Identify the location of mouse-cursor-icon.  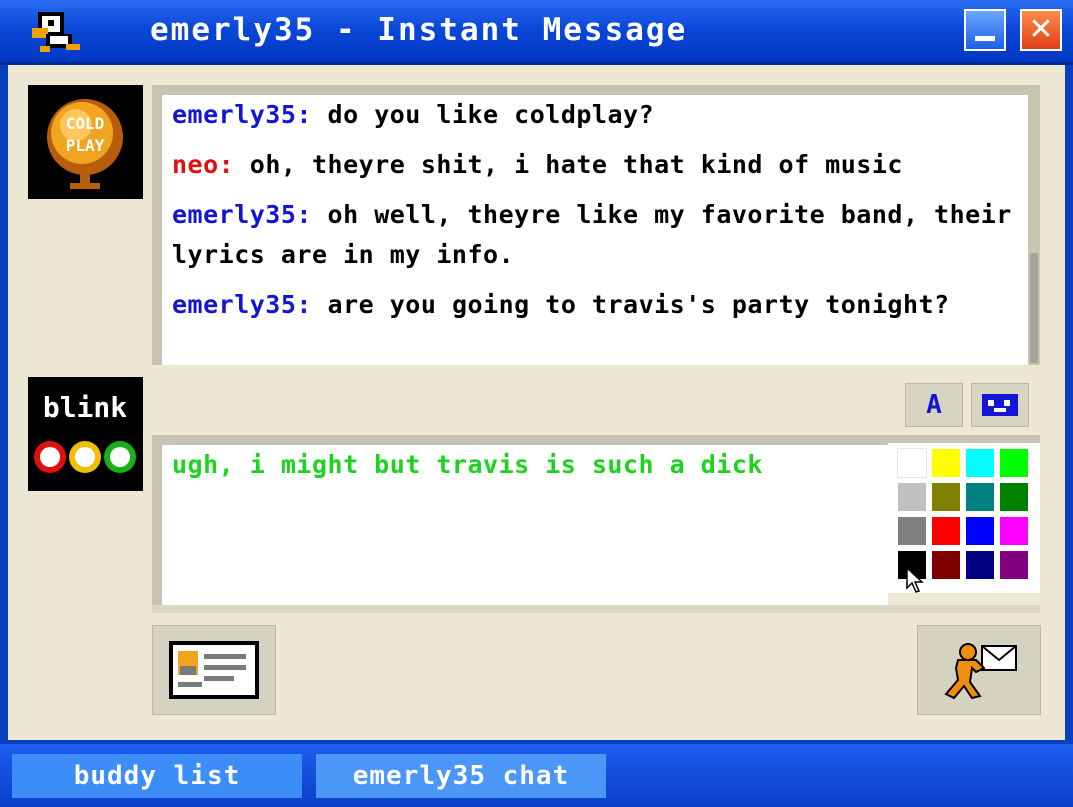
(915, 580).